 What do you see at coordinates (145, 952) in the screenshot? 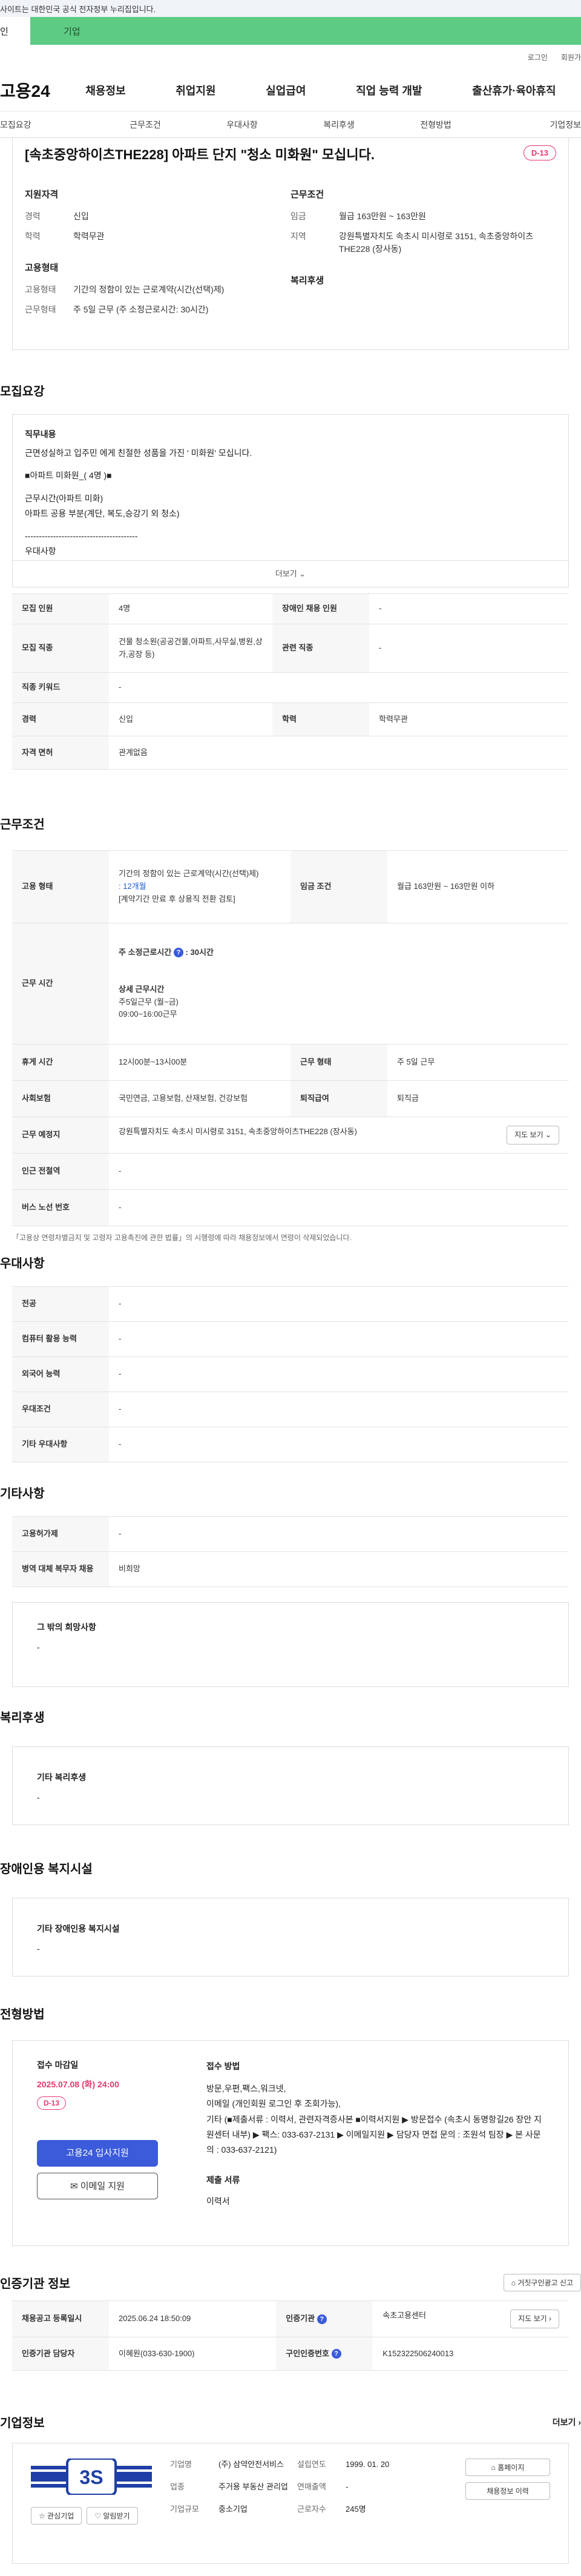
I see `hours-week-label: 주 소정근로시간` at bounding box center [145, 952].